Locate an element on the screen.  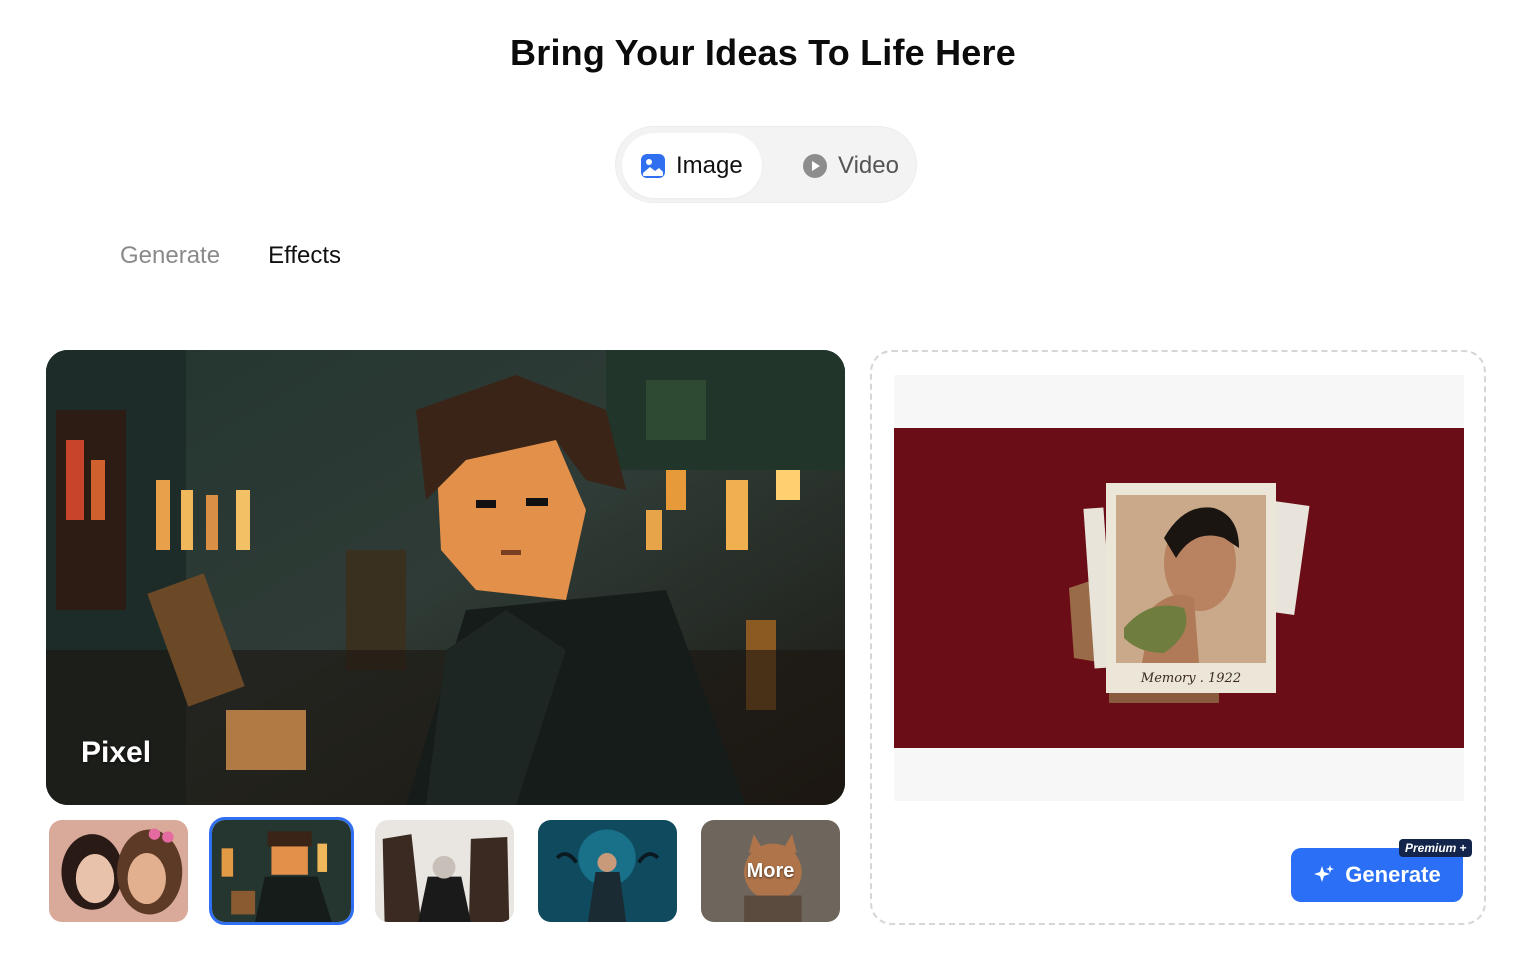
thumbnail-couple-selfie is located at coordinates (118, 871).